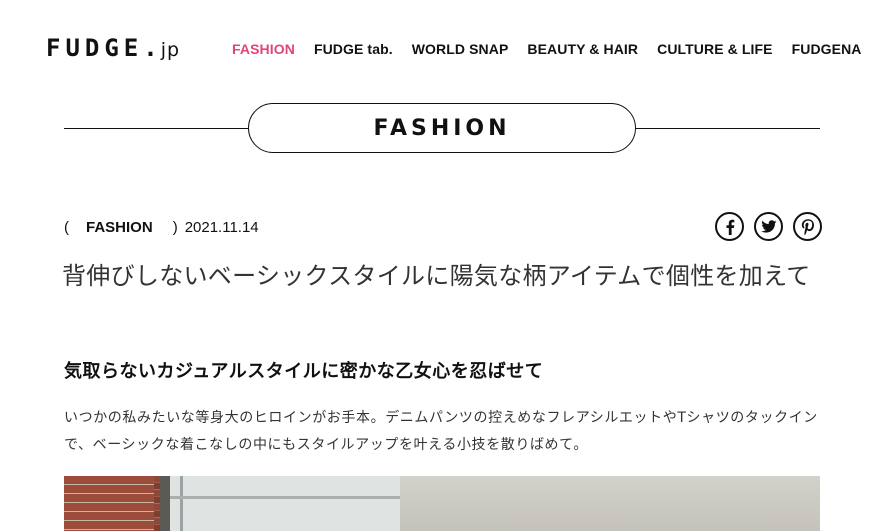 The height and width of the screenshot is (531, 885). What do you see at coordinates (353, 49) in the screenshot?
I see `nav-item-fudge-tab: FUDGE tab.` at bounding box center [353, 49].